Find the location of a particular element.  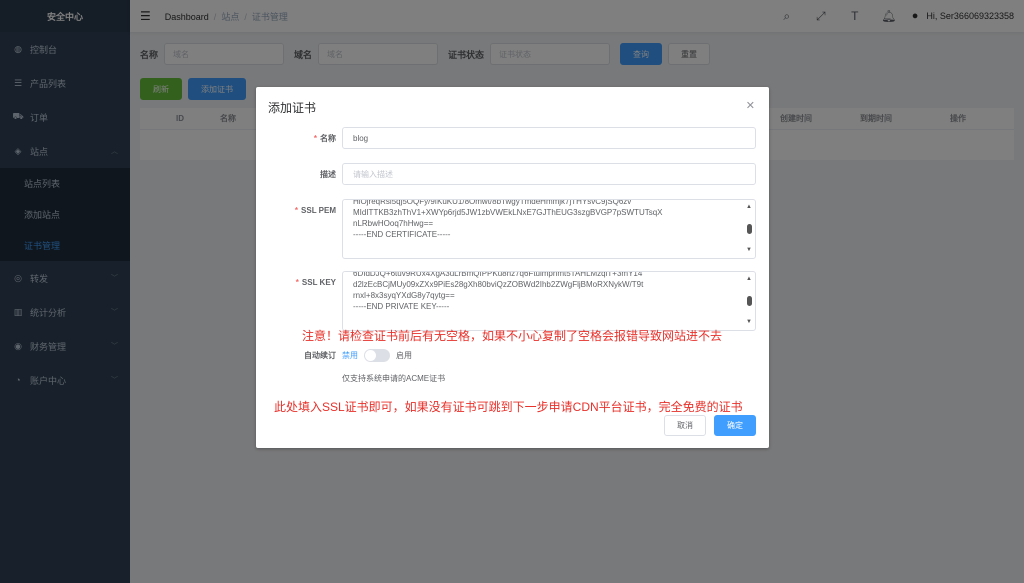

desc-input: 请输入描述 is located at coordinates (549, 174).